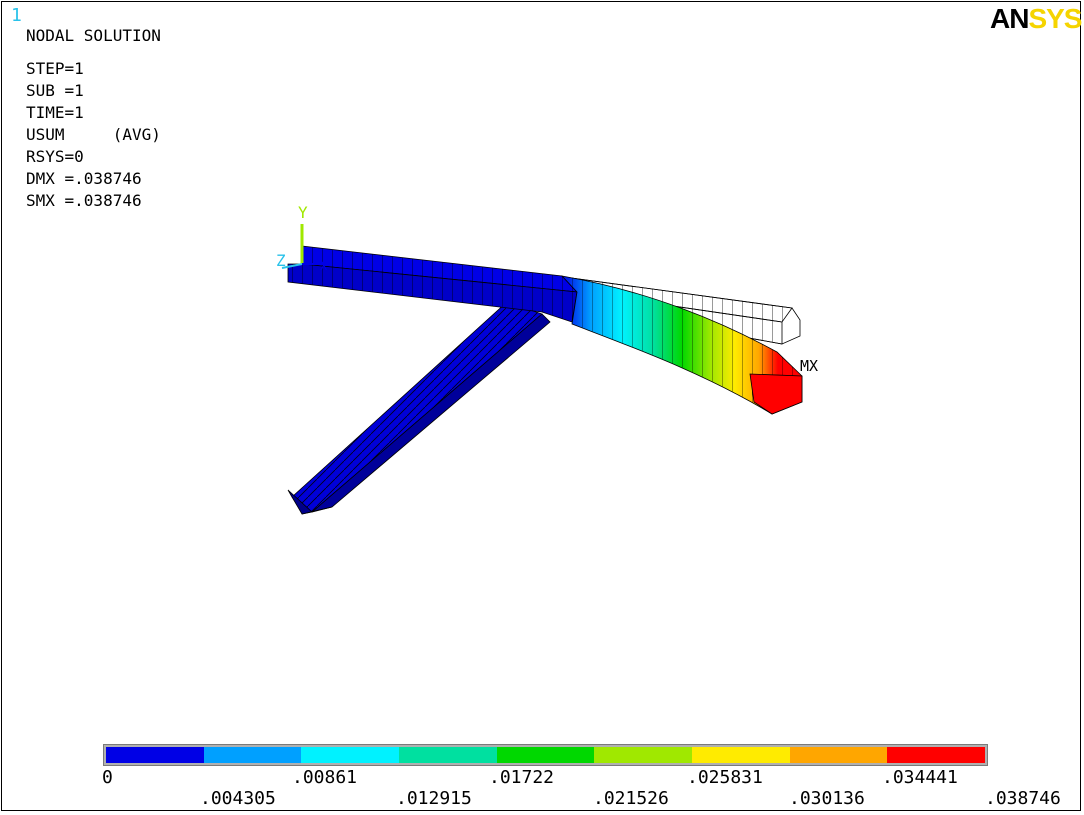 The height and width of the screenshot is (815, 1084). Describe the element at coordinates (325, 777) in the screenshot. I see `legend-label-top-2: .00861` at that location.